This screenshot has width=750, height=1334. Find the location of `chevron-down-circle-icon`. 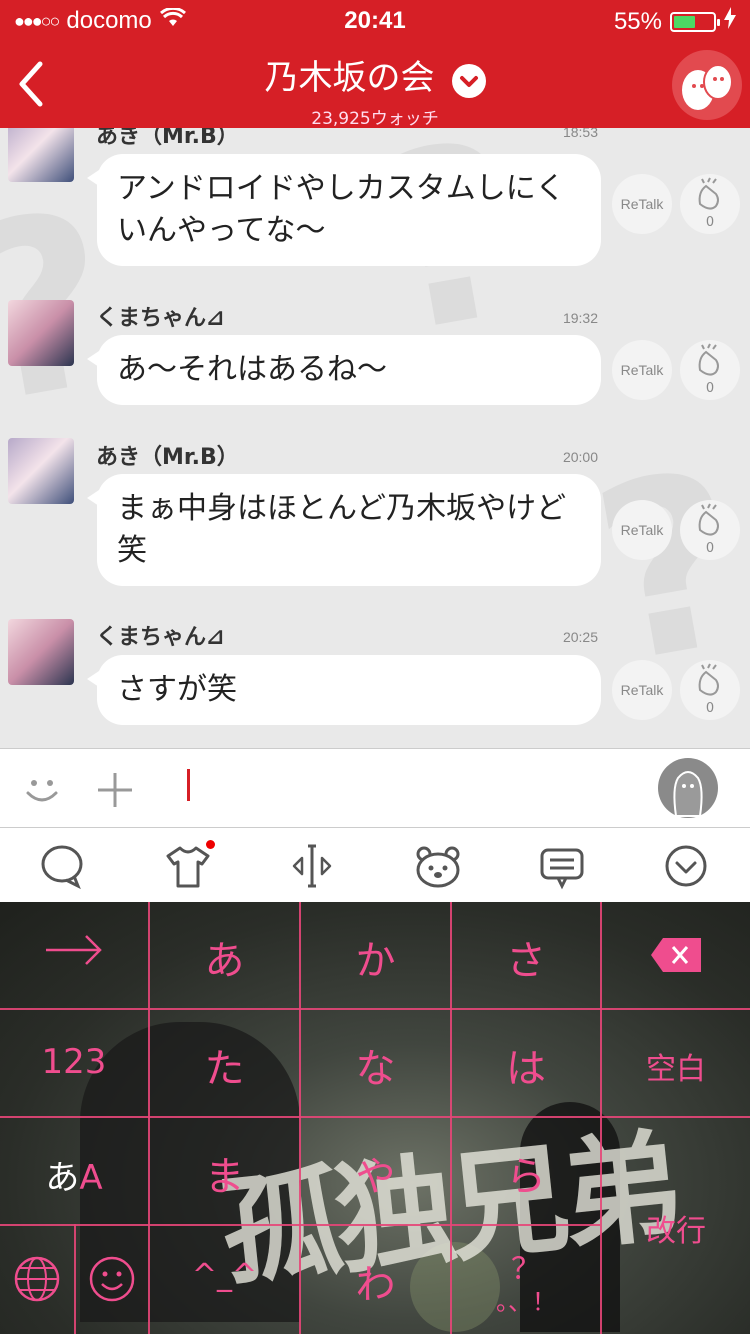

chevron-down-circle-icon is located at coordinates (686, 866).